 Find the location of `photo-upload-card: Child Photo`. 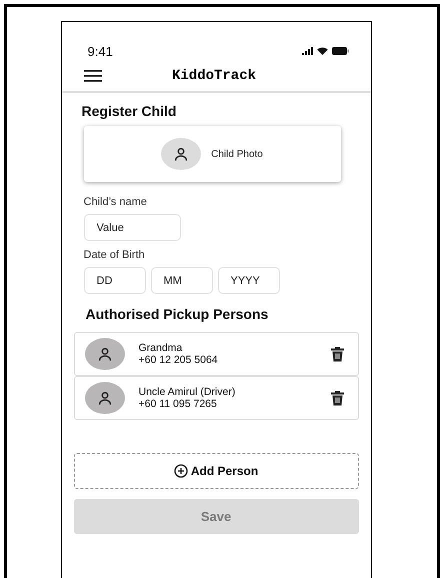

photo-upload-card: Child Photo is located at coordinates (212, 154).